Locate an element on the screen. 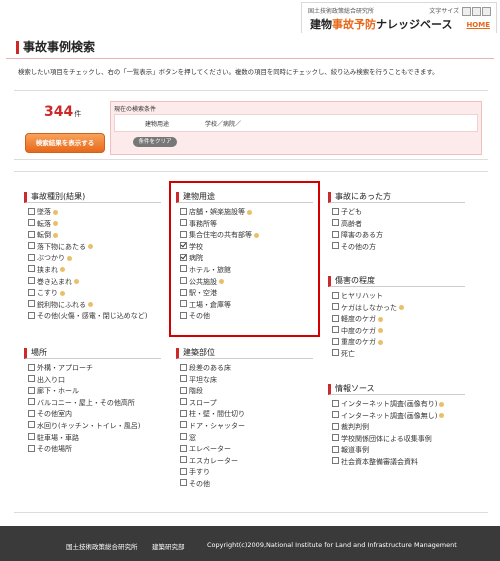 Image resolution: width=500 pixels, height=561 pixels. filter-option: 裁判判例 is located at coordinates (398, 428).